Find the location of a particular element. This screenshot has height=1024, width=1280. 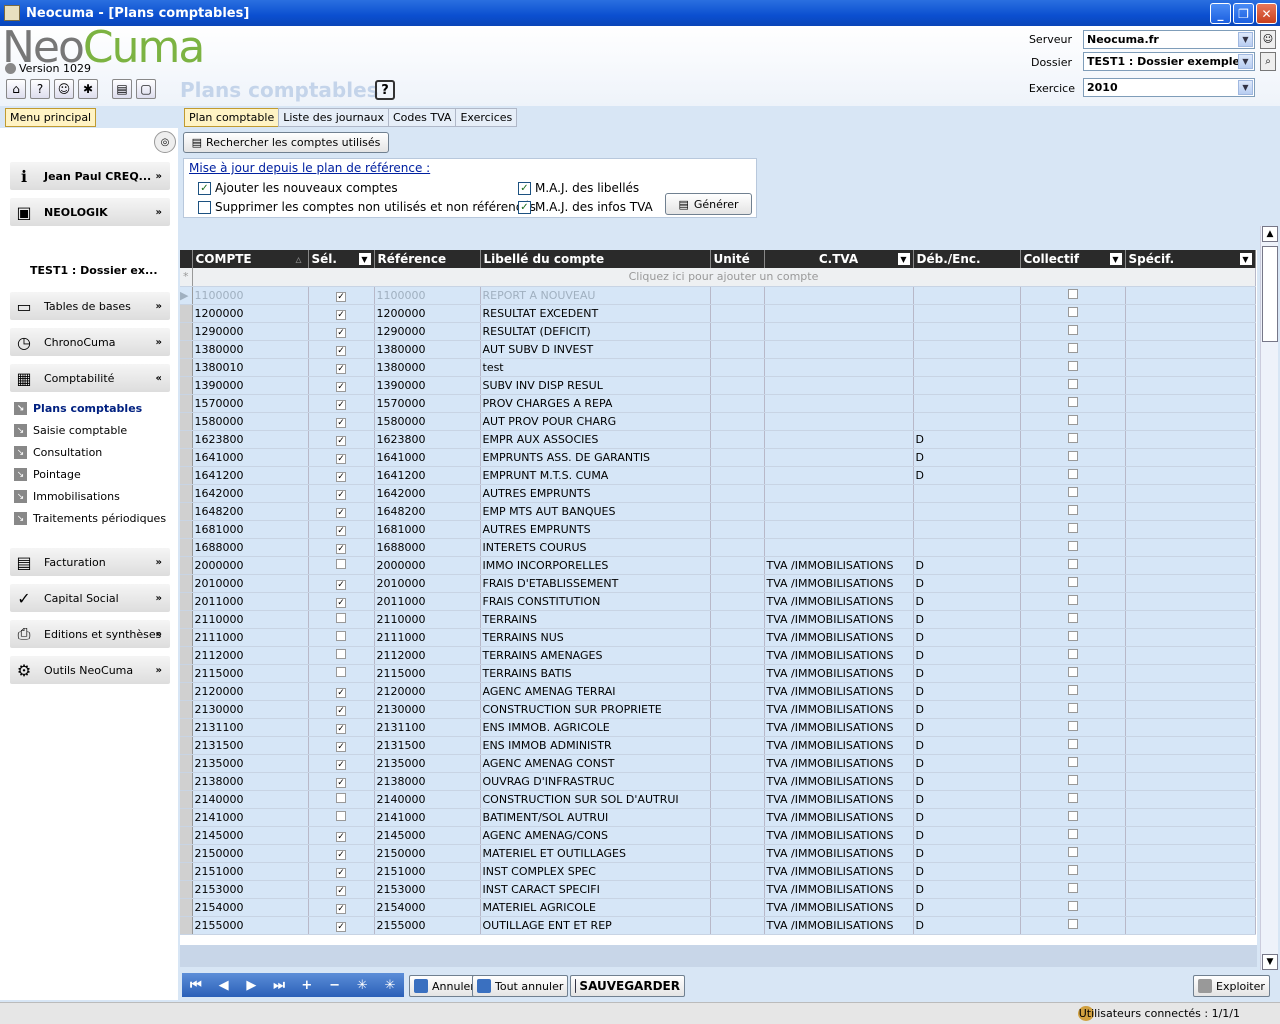

update-labels-checkbox: ✓ M.A.J. des libellés is located at coordinates (578, 188).